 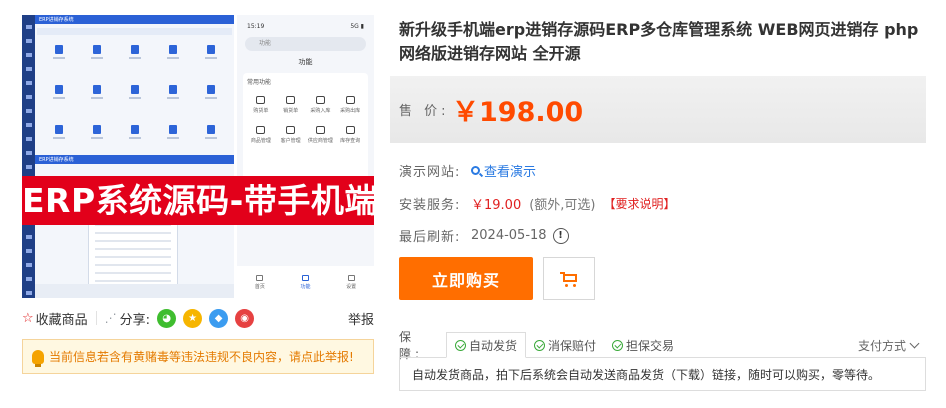 I want to click on tab-auto-delivery: 自动发货, so click(x=486, y=345).